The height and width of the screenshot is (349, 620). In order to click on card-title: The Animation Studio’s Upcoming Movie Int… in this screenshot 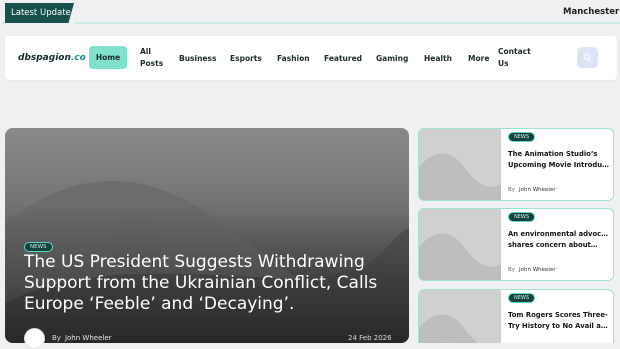, I will do `click(559, 159)`.